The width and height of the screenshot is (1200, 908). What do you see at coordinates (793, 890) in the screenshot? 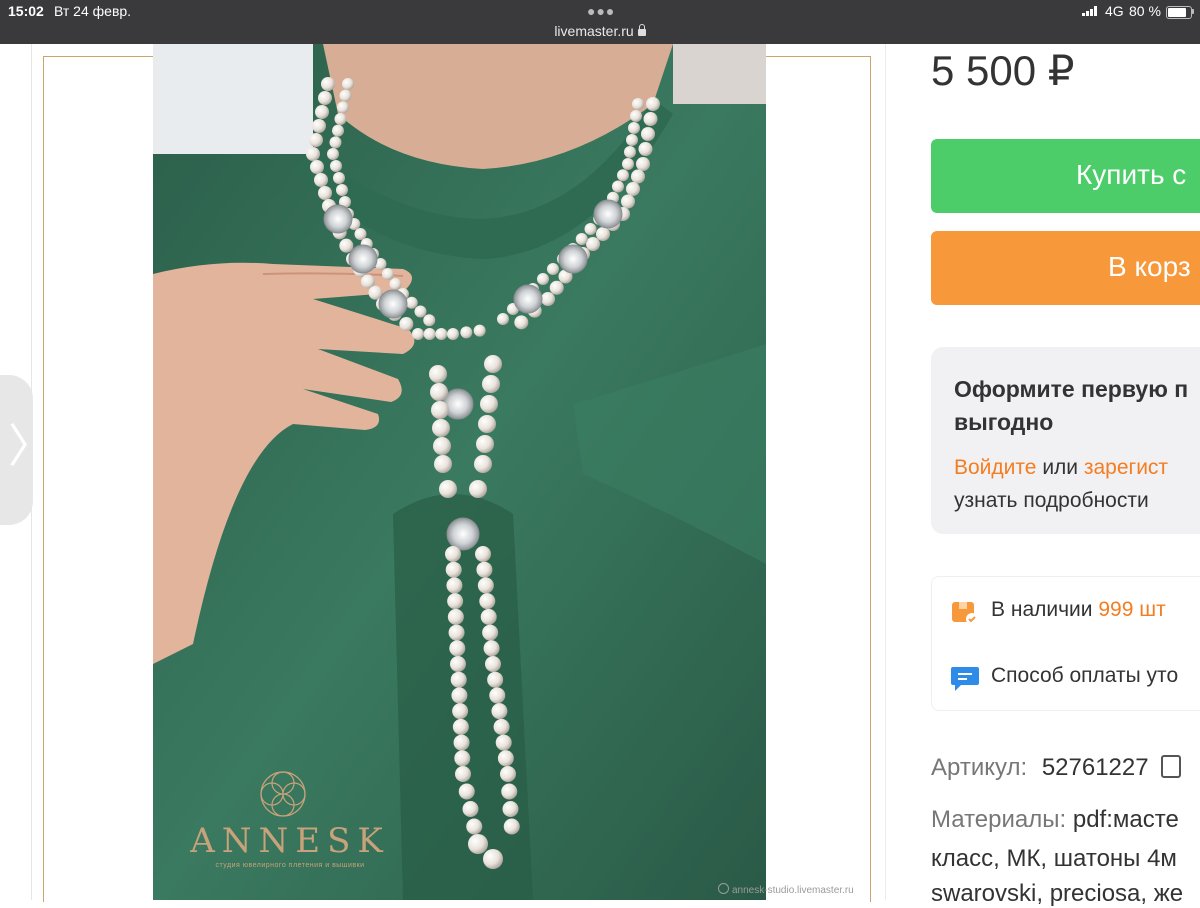
I see `watermark-text: annesk-studio.livemaster.ru` at bounding box center [793, 890].